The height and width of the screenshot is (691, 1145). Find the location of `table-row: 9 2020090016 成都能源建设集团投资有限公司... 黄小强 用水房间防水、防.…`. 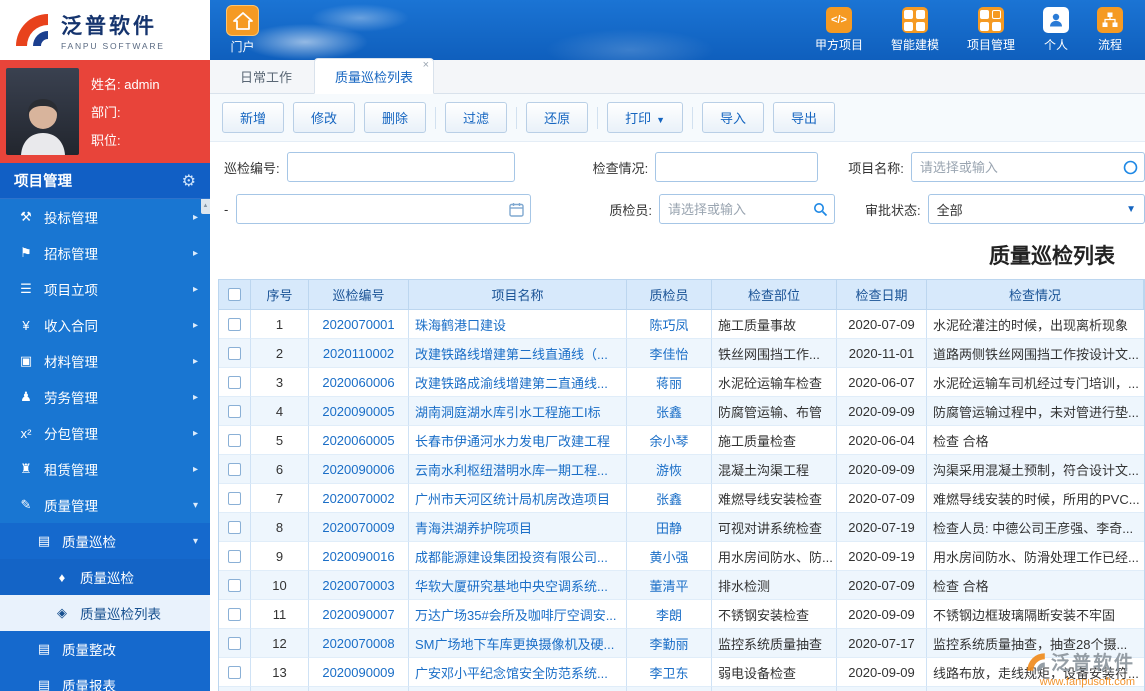

table-row: 9 2020090016 成都能源建设集团投资有限公司... 黄小强 用水房间防水、防.… is located at coordinates (681, 556).